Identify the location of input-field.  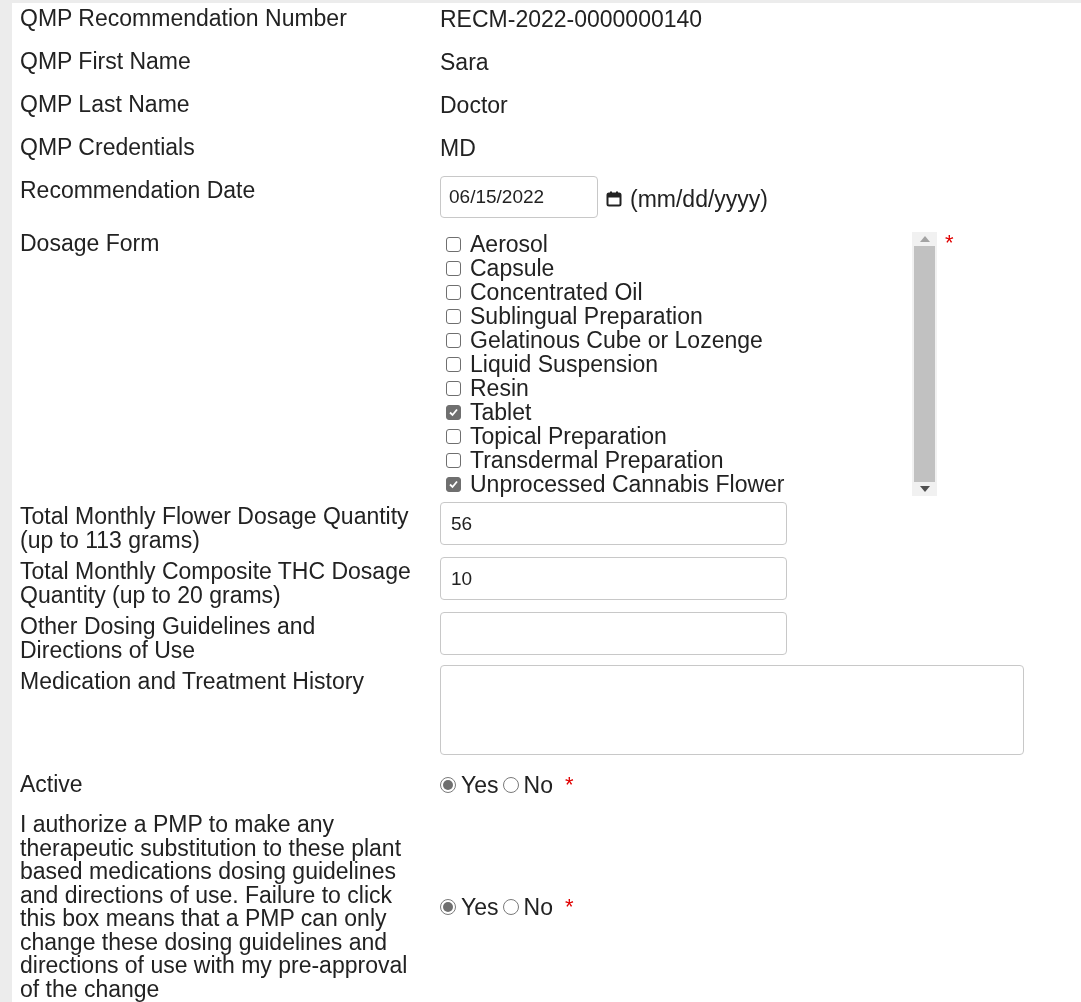
(613, 633).